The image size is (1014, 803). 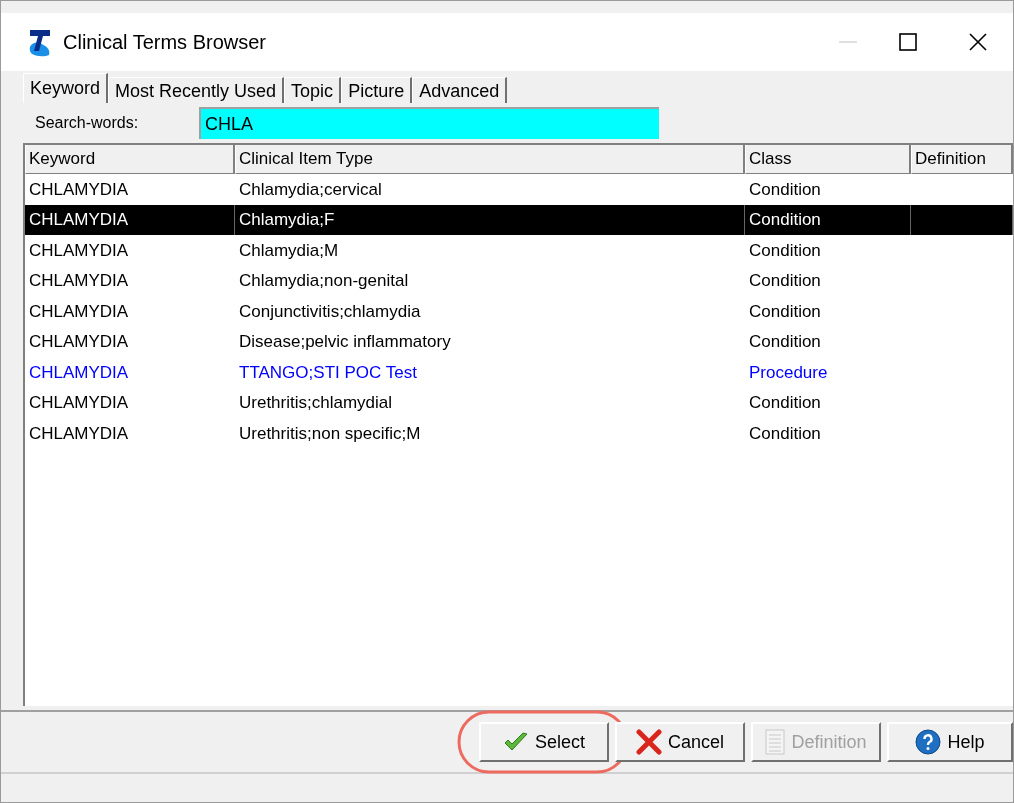 I want to click on column-header: Keyword, so click(x=130, y=159).